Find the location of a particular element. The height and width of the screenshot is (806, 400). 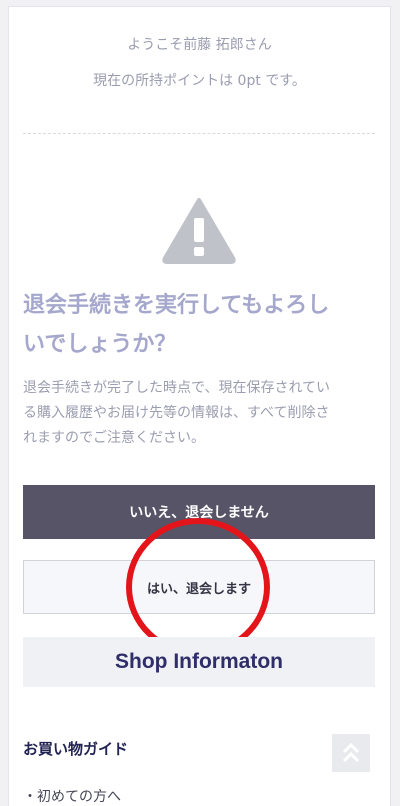

confirm-withdrawal-button: はい、退会します is located at coordinates (199, 587).